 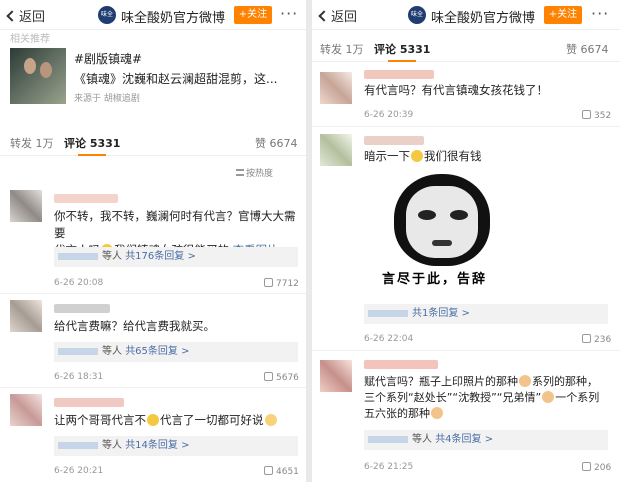 I want to click on panda-face, so click(x=442, y=222).